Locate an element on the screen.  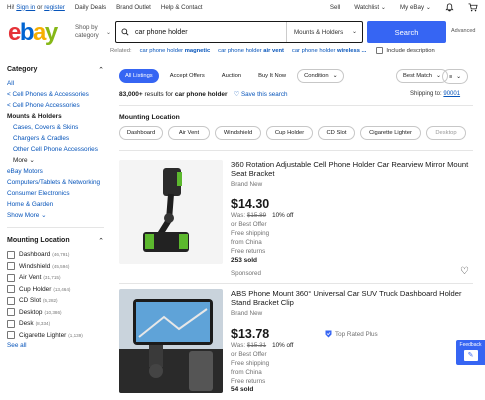
mounting-location-header: Mounting Location ⌃ is located at coordinates (58, 241).